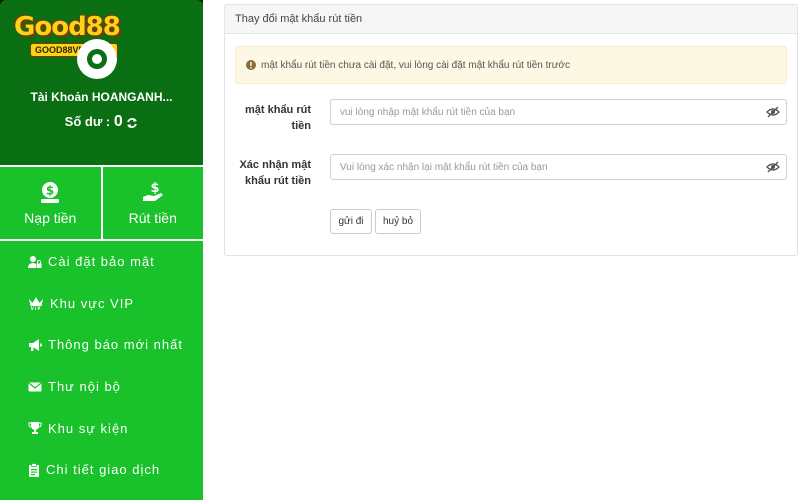 The image size is (800, 500). Describe the element at coordinates (35, 387) in the screenshot. I see `envelope-icon` at that location.